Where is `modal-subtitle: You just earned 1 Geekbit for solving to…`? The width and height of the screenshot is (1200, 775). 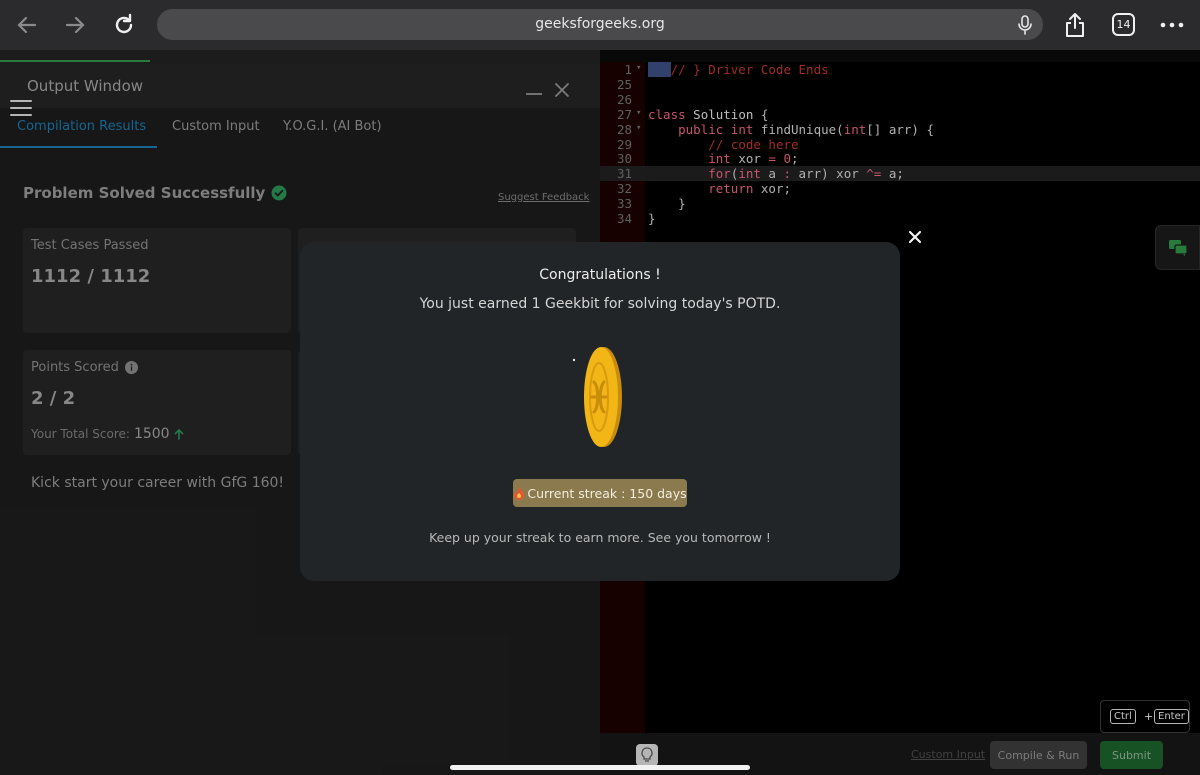
modal-subtitle: You just earned 1 Geekbit for solving to… is located at coordinates (600, 304).